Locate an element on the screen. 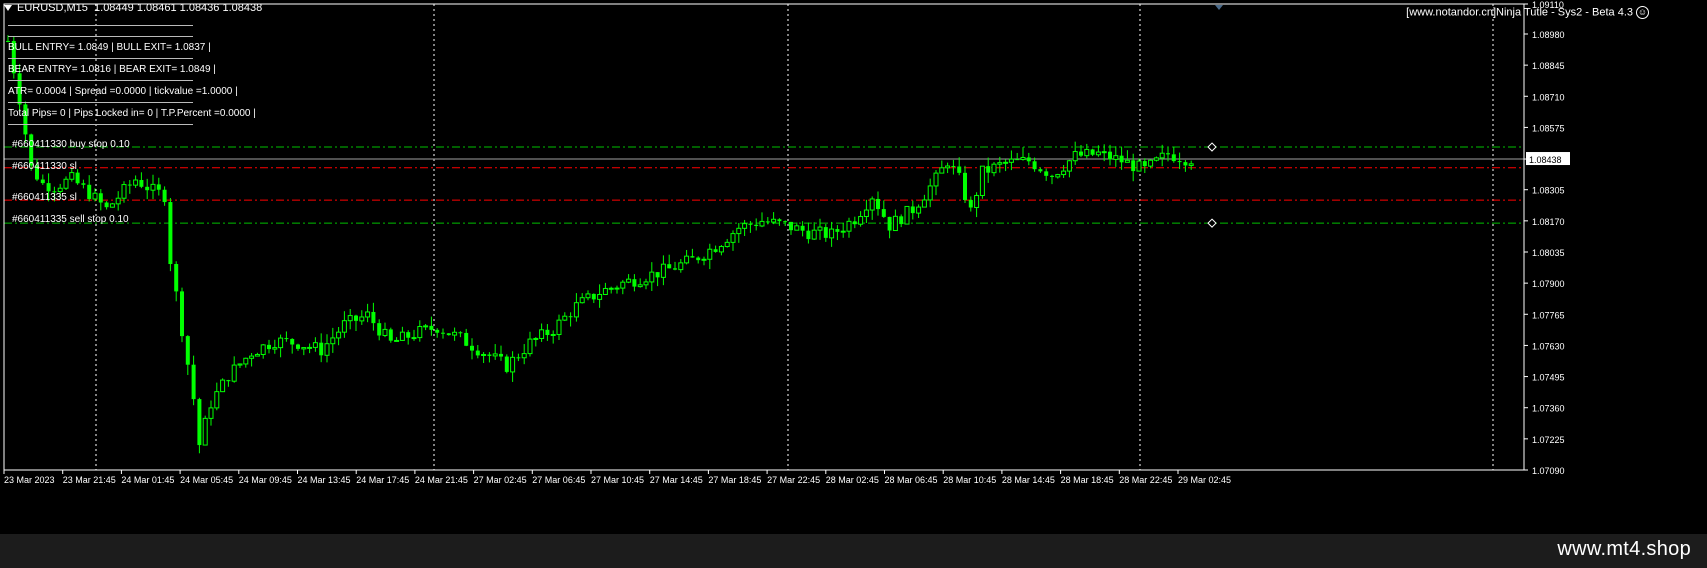 This screenshot has height=568, width=1707. sell-stop-label: #660411335 sell stop 0.10 is located at coordinates (70, 219).